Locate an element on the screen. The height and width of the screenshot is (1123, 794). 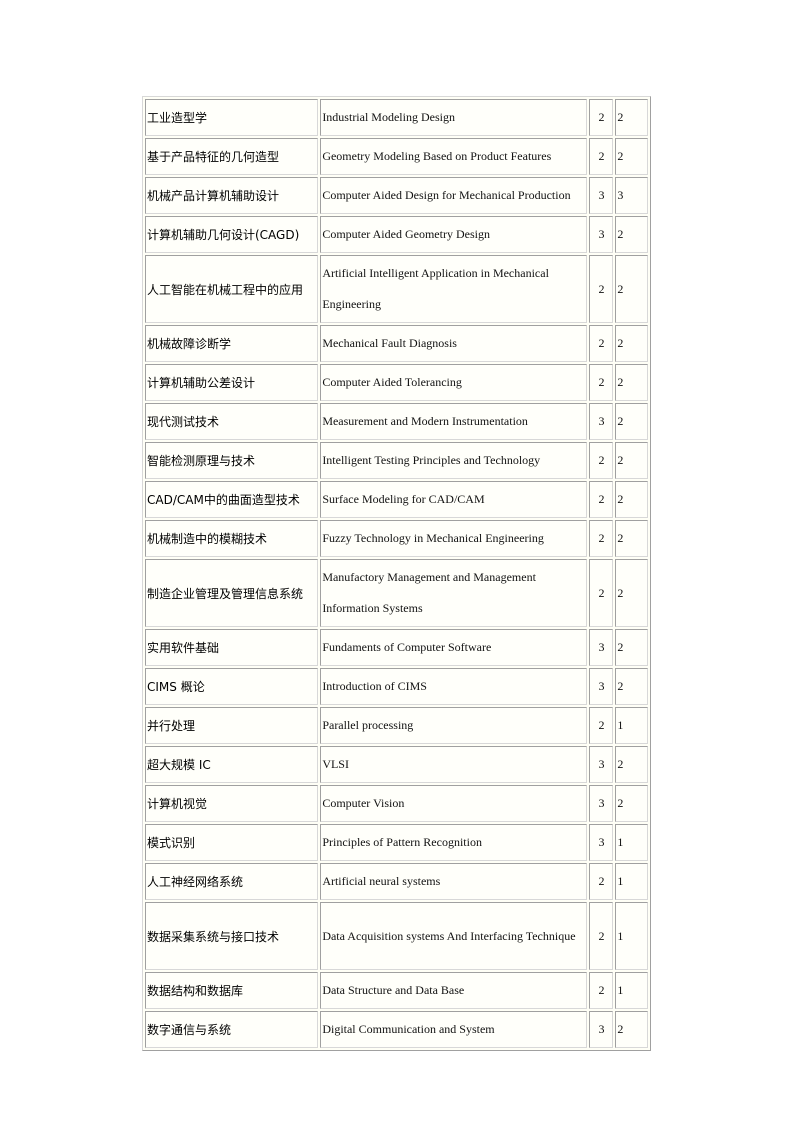
course-name-chinese: 人工智能在机械工程中的应用 is located at coordinates (232, 289).